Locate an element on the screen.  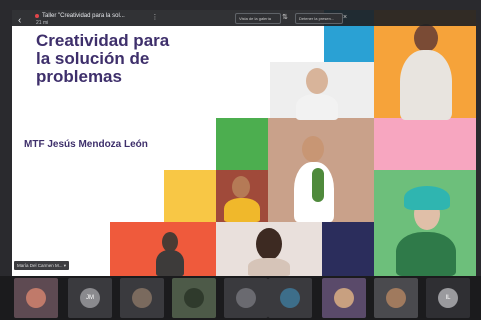
green-block is located at coordinates (242, 146).